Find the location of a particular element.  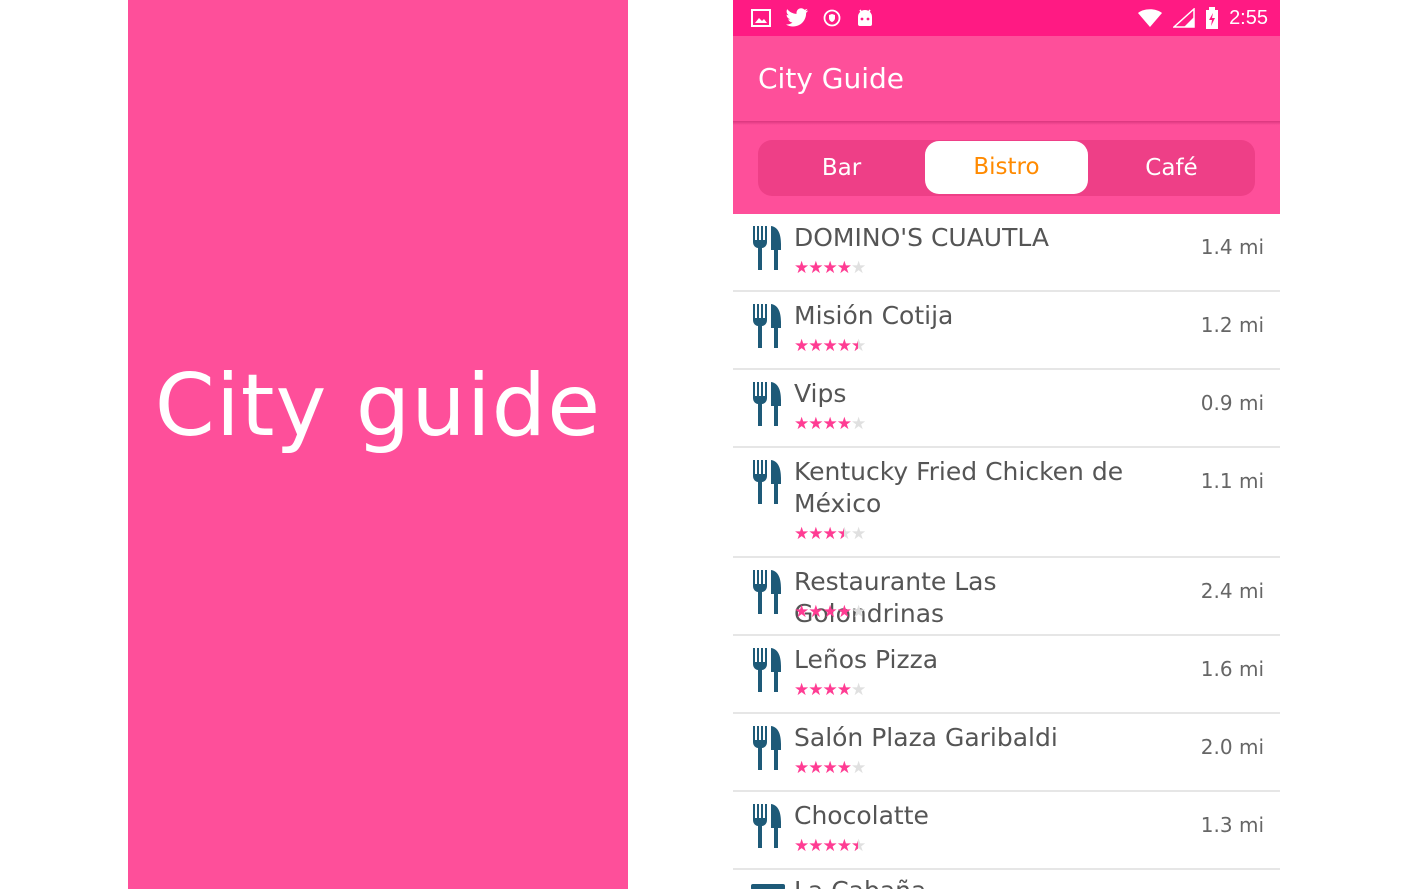

twitter-icon is located at coordinates (797, 17).